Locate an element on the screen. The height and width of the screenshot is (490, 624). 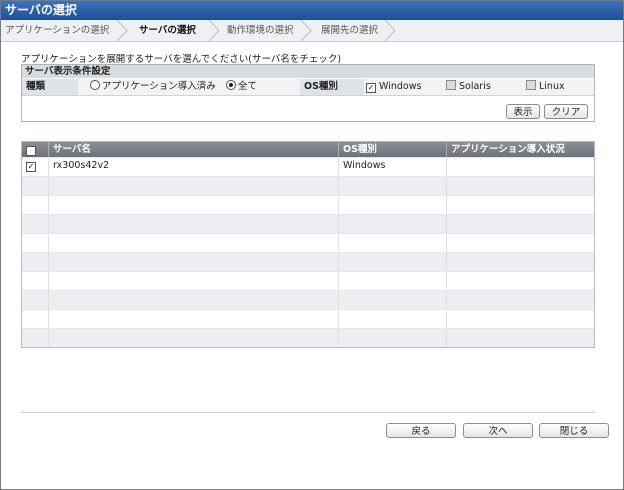
table-cell: Windows is located at coordinates (392, 167).